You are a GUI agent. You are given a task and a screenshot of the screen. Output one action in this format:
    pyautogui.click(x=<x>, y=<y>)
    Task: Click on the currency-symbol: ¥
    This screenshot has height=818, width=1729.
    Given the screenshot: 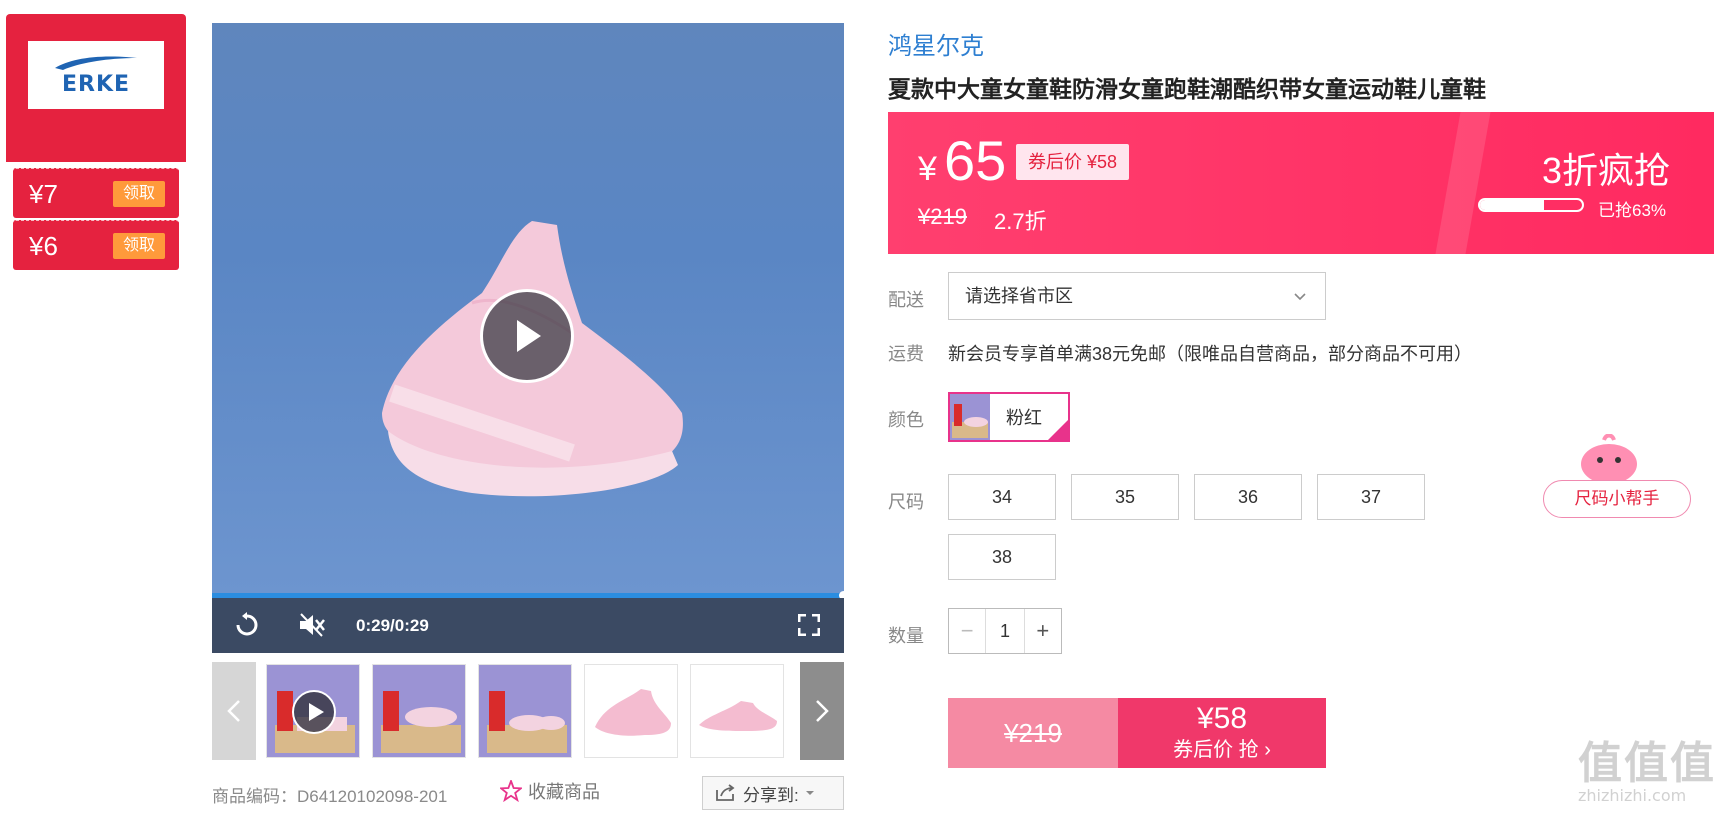 What is the action you would take?
    pyautogui.click(x=927, y=169)
    